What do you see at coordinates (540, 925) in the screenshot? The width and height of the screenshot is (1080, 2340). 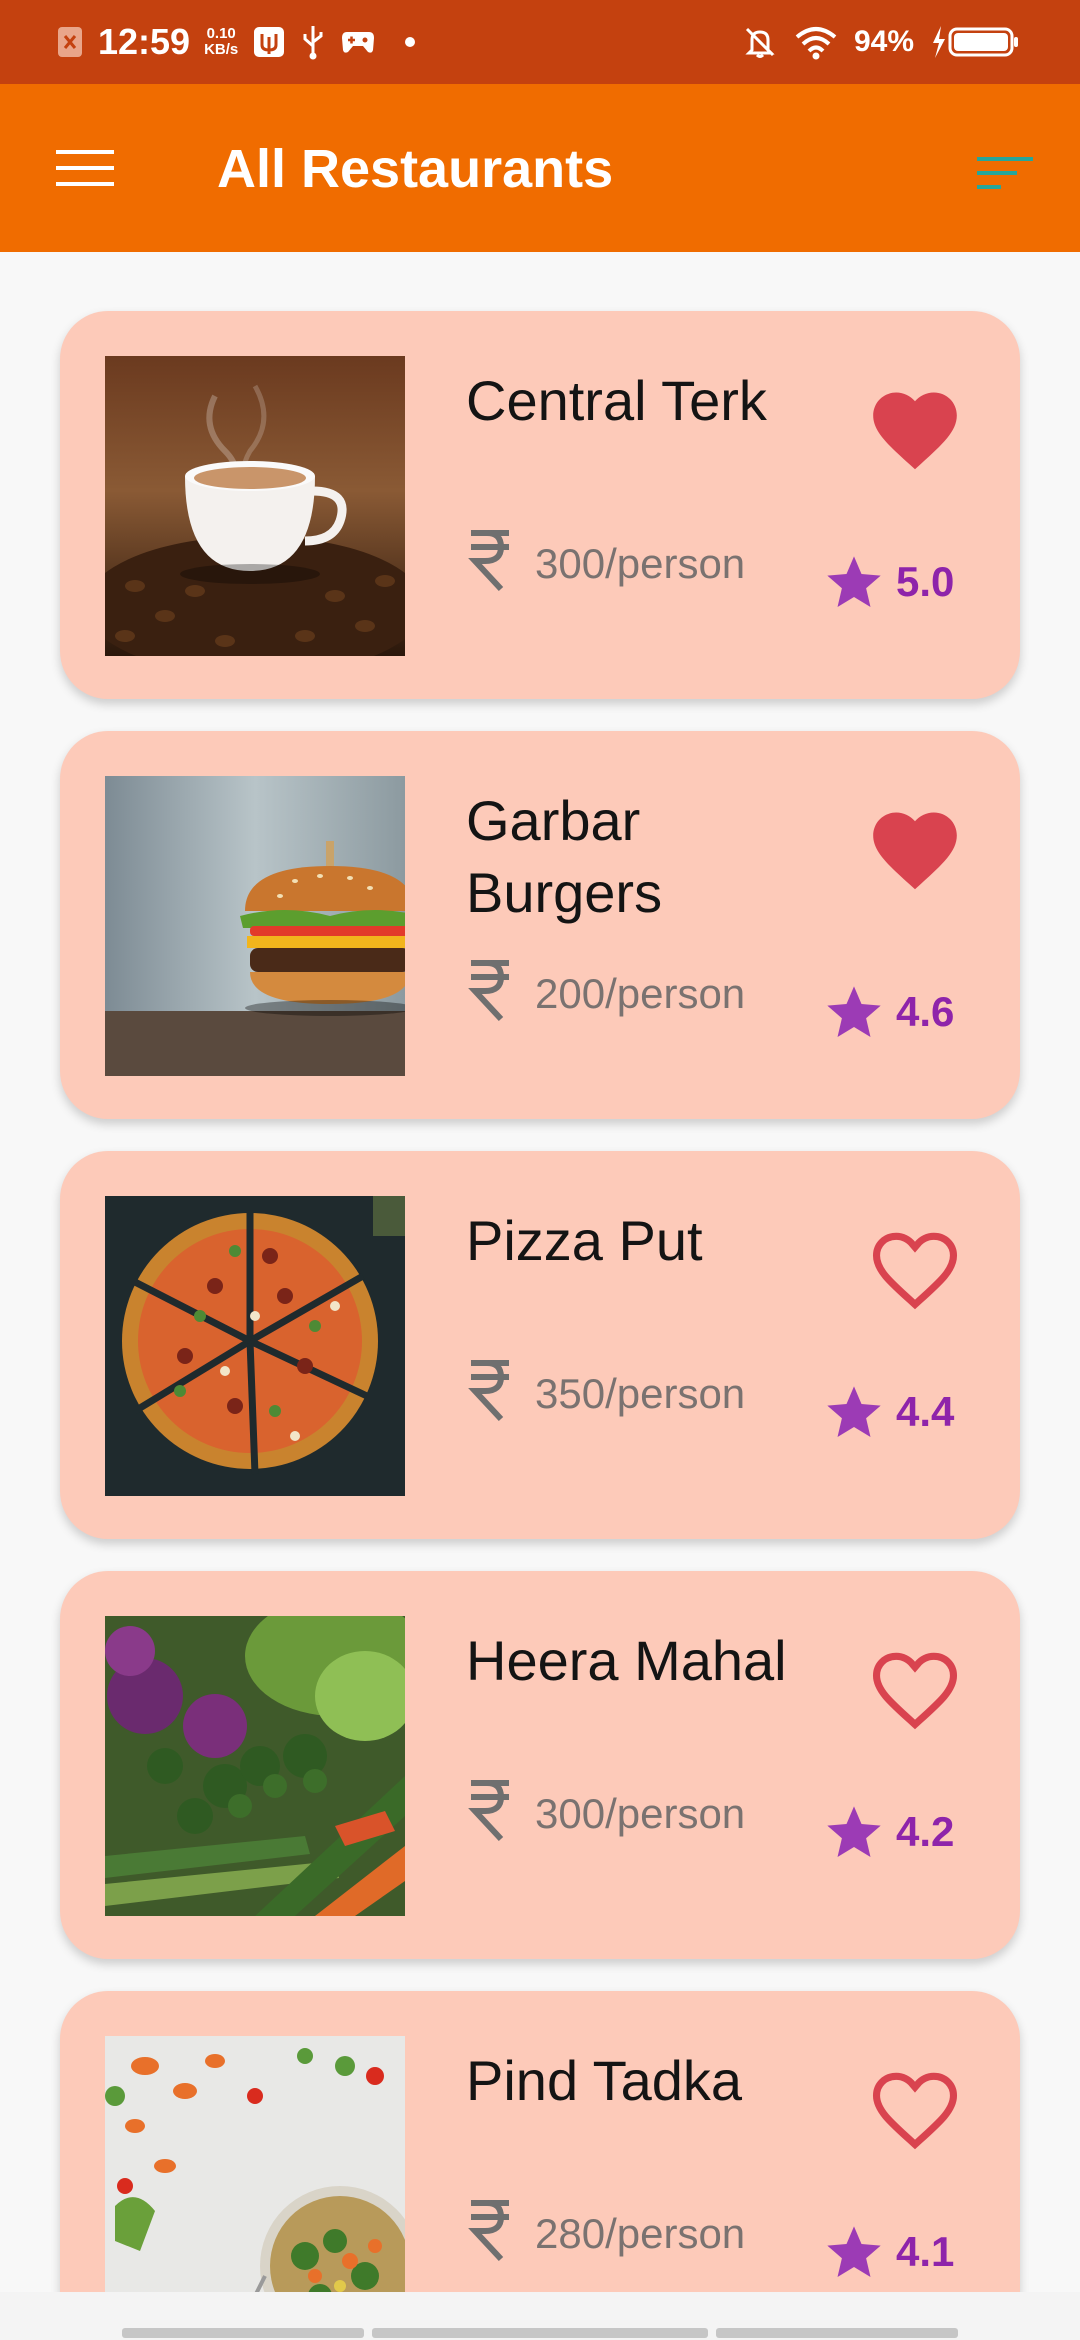 I see `restaurant-card: Garbar Burgers 200/person 4.6` at bounding box center [540, 925].